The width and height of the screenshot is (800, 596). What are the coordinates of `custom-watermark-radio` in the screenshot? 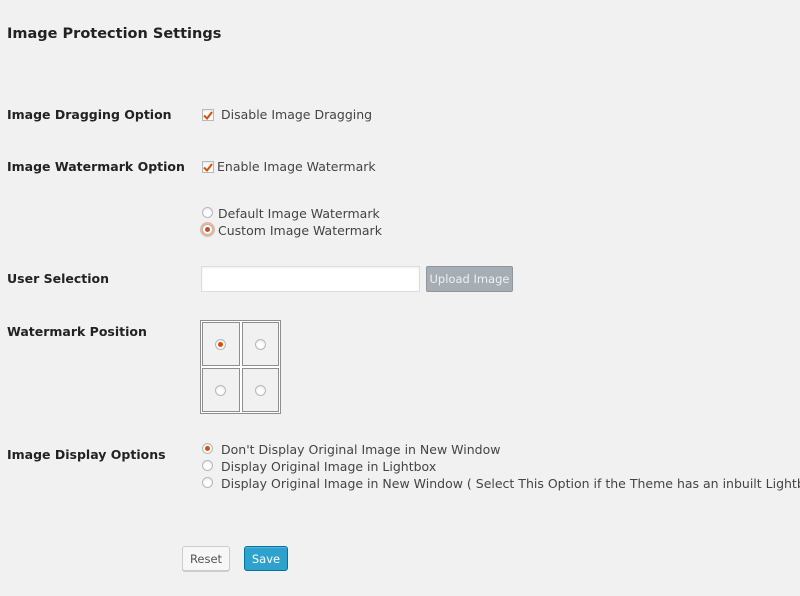 It's located at (207, 229).